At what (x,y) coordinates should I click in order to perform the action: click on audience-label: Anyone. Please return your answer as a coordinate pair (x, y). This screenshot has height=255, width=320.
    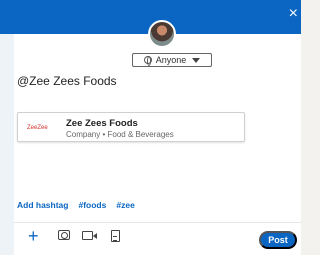
    Looking at the image, I should click on (171, 60).